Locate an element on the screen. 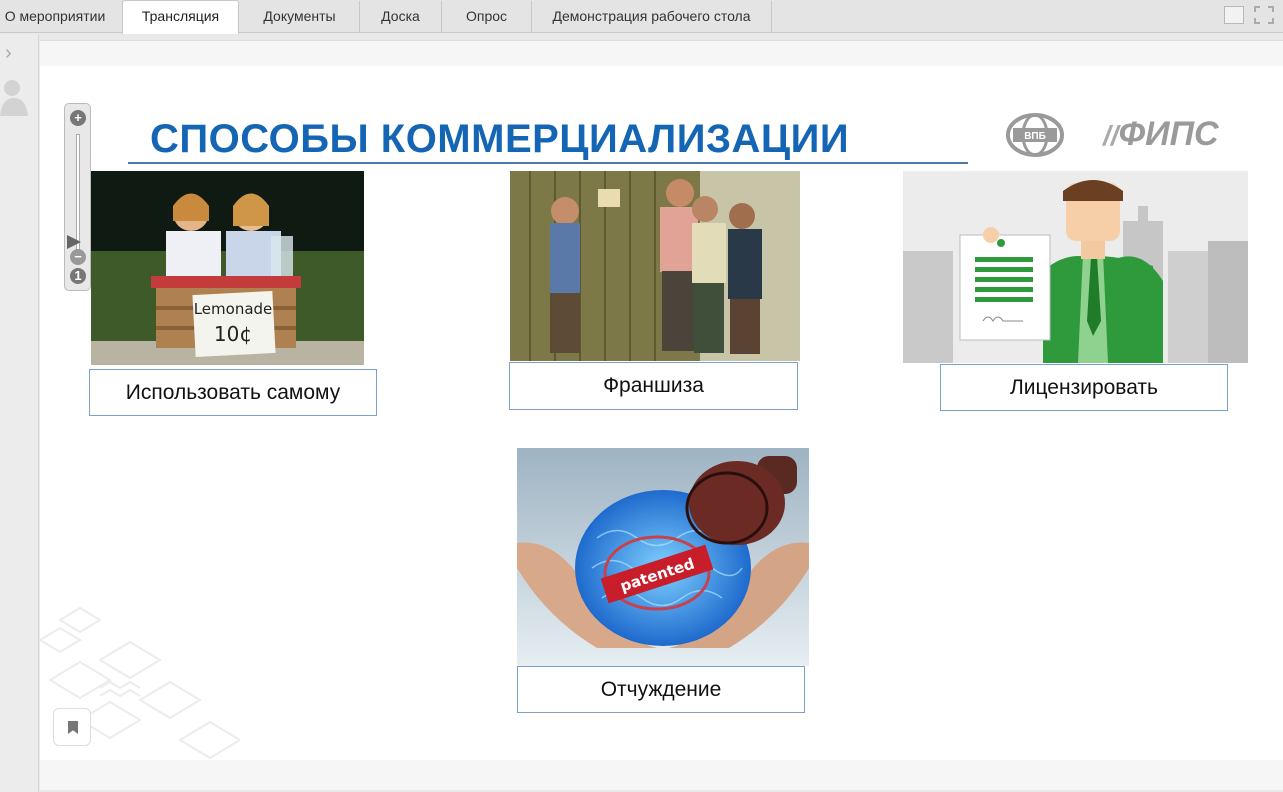 This screenshot has height=792, width=1283. vpb-logo-text: ВПБ is located at coordinates (1035, 136).